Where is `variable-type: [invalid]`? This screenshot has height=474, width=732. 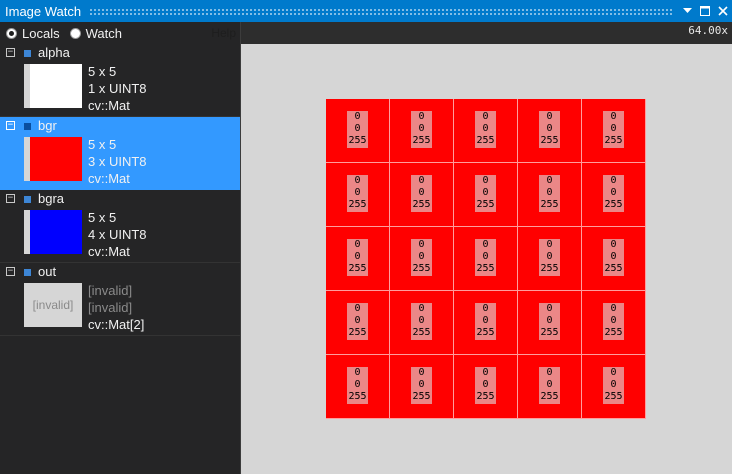 variable-type: [invalid] is located at coordinates (110, 307).